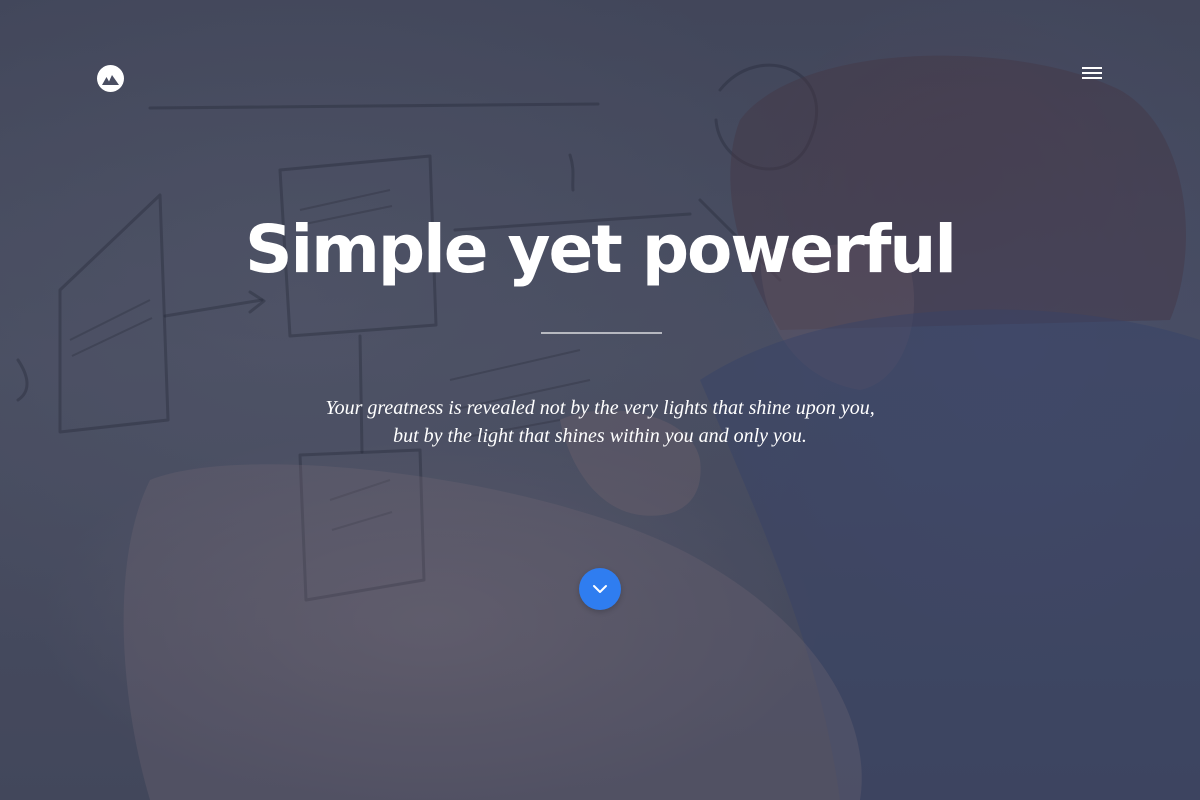 The height and width of the screenshot is (800, 1200). I want to click on scroll-down-button, so click(600, 589).